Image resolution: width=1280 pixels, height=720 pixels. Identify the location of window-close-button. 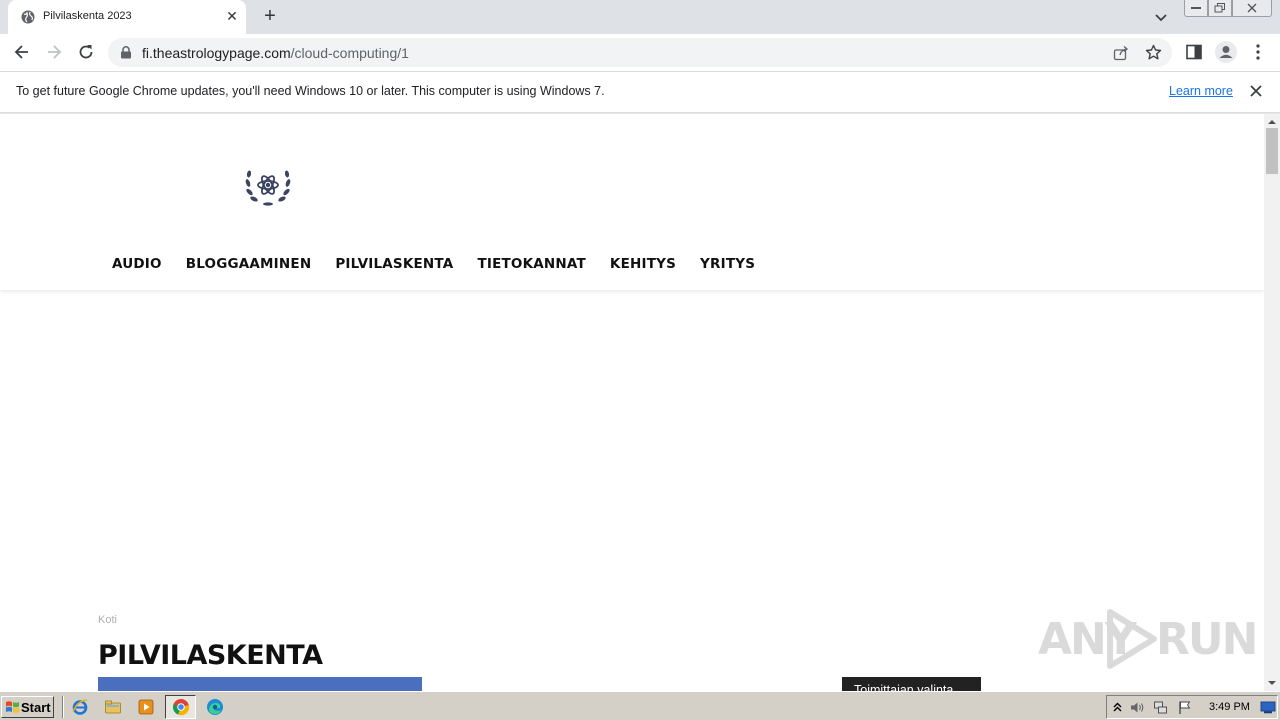
(1252, 8).